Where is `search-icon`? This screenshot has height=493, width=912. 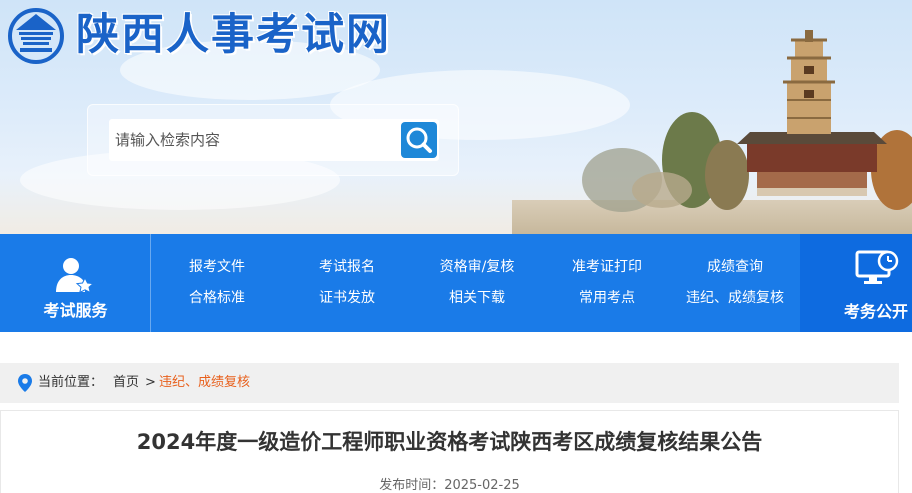
search-icon is located at coordinates (419, 140).